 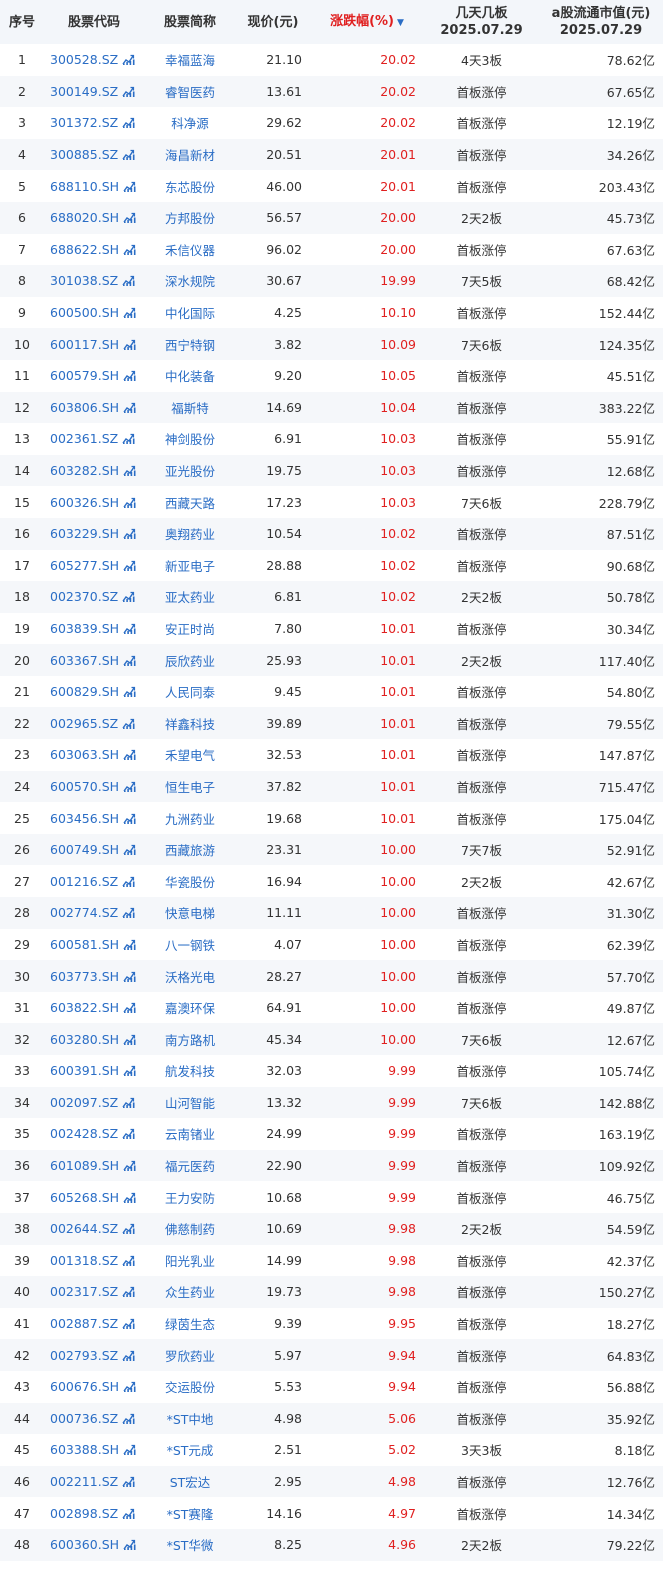 I want to click on stock-code-link: 002370.SZ, so click(x=84, y=596).